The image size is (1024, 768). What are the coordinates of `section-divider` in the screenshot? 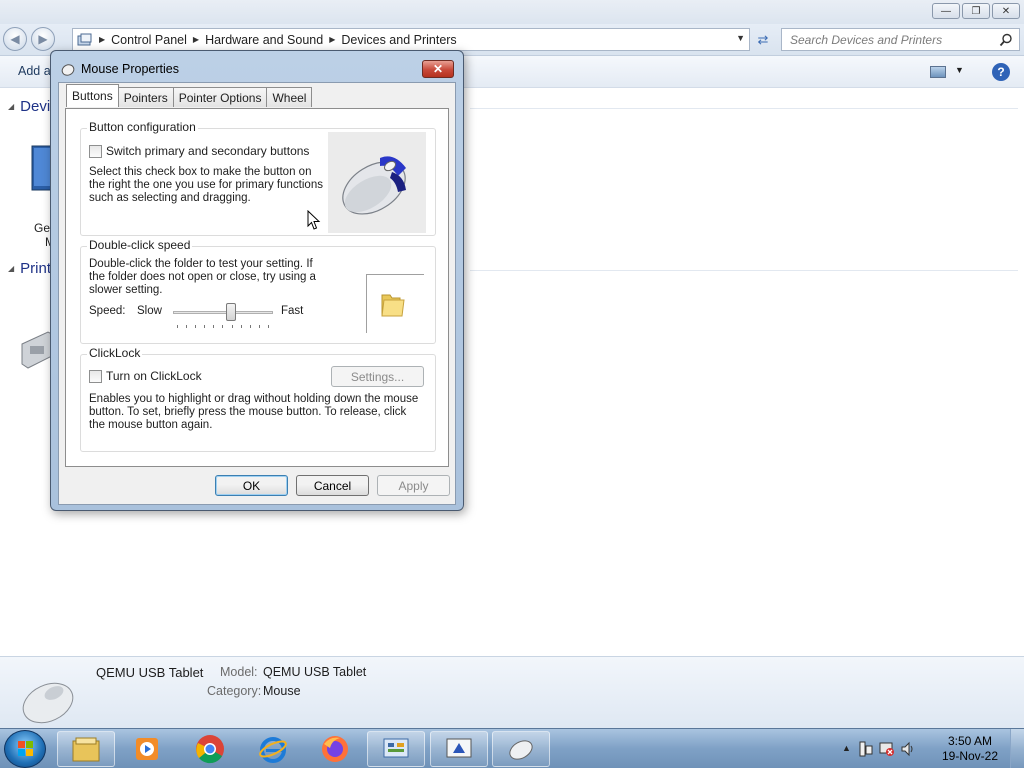 It's located at (744, 108).